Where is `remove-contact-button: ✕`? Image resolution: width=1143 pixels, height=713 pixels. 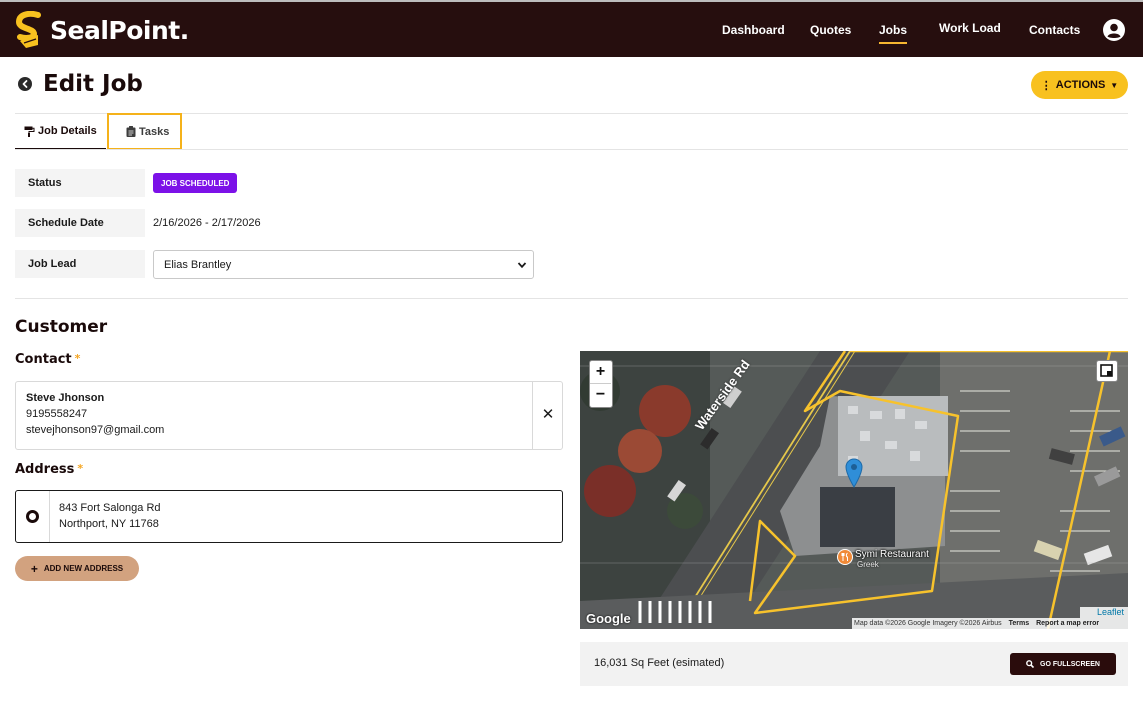
remove-contact-button: ✕ is located at coordinates (548, 415).